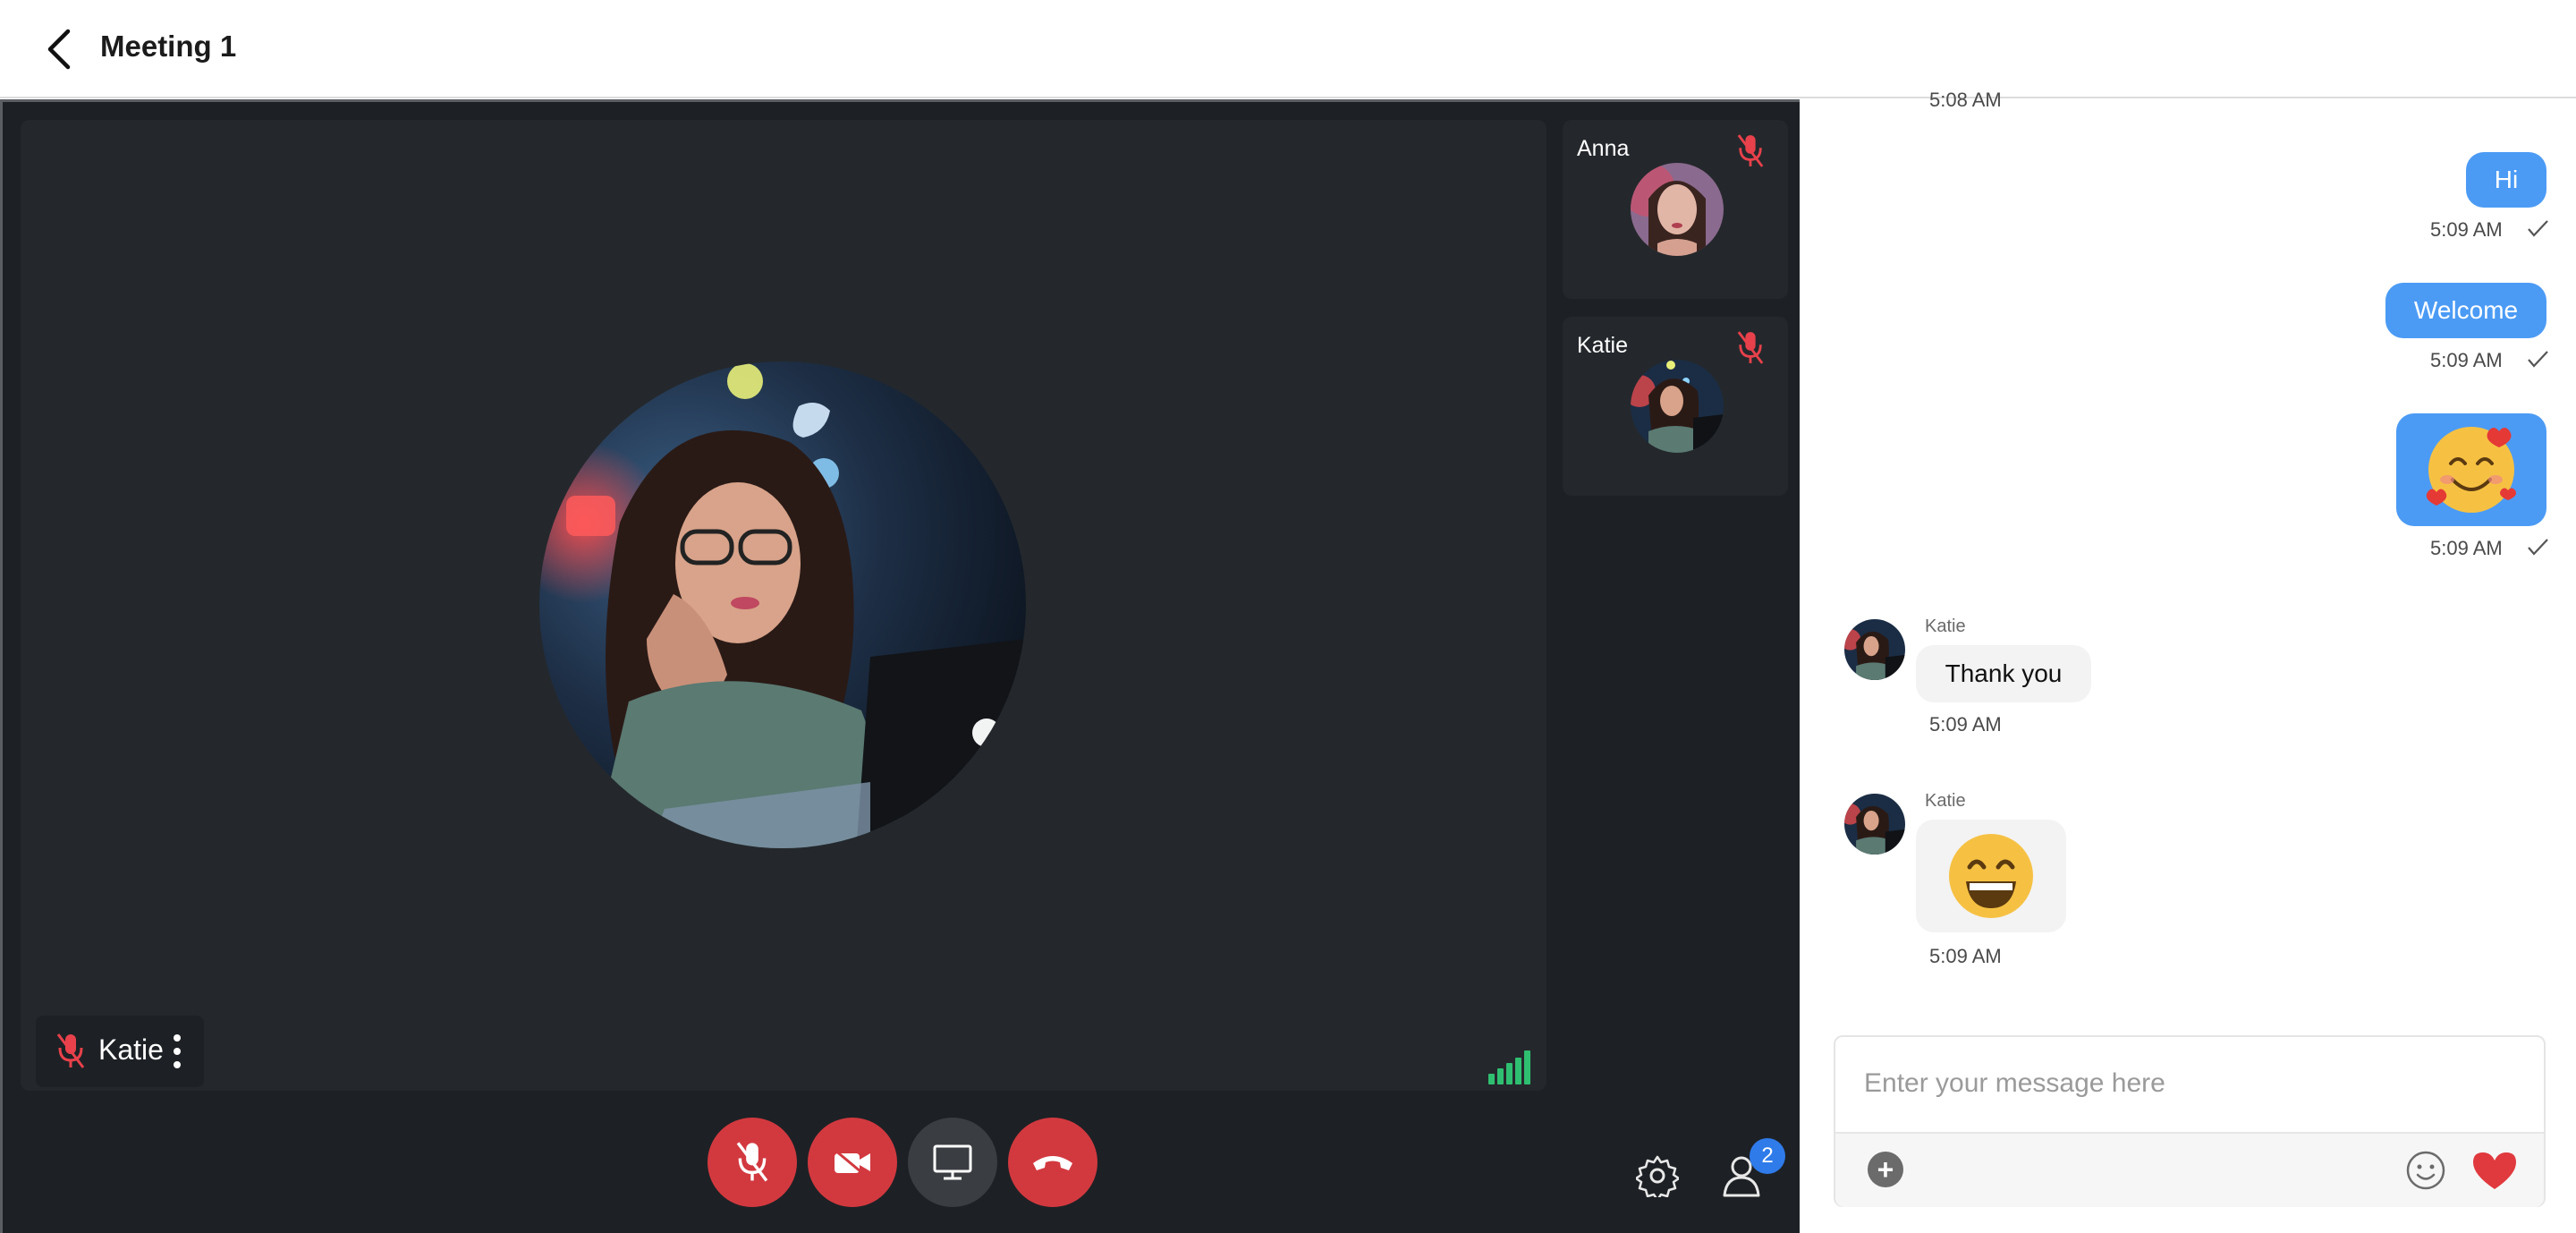 The height and width of the screenshot is (1233, 2576). I want to click on monitor-icon, so click(952, 1162).